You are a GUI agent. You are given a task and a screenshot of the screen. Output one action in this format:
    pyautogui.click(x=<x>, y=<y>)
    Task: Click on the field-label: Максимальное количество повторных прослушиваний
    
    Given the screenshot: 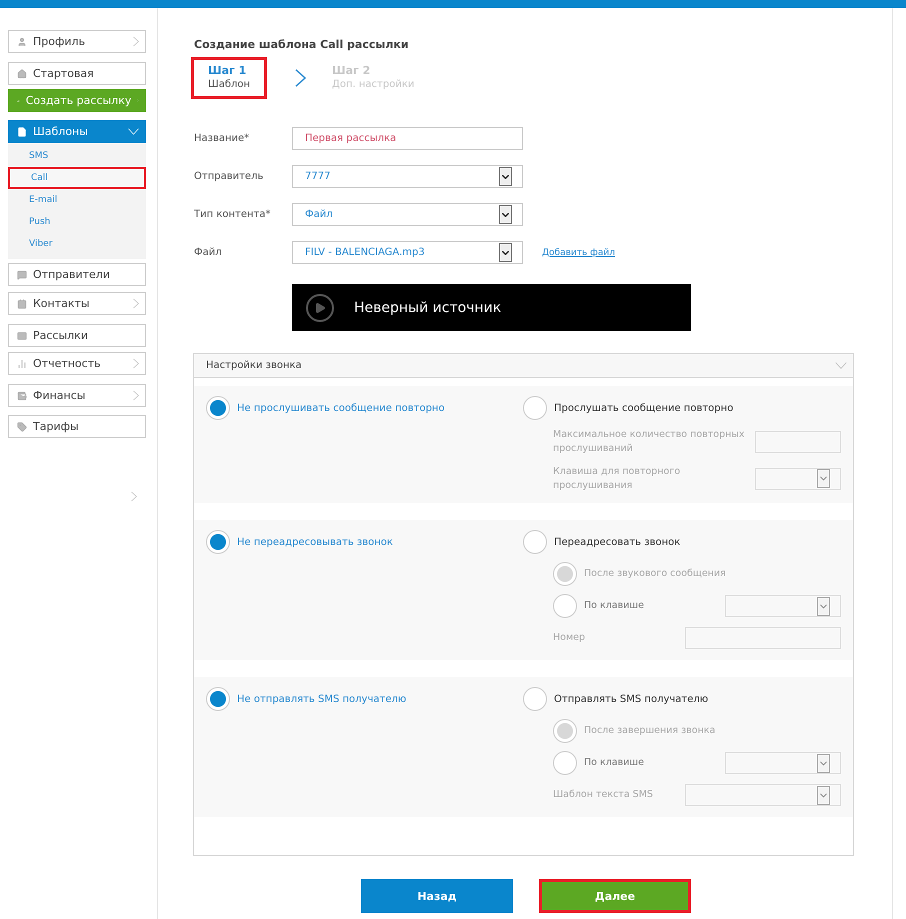 What is the action you would take?
    pyautogui.click(x=649, y=442)
    